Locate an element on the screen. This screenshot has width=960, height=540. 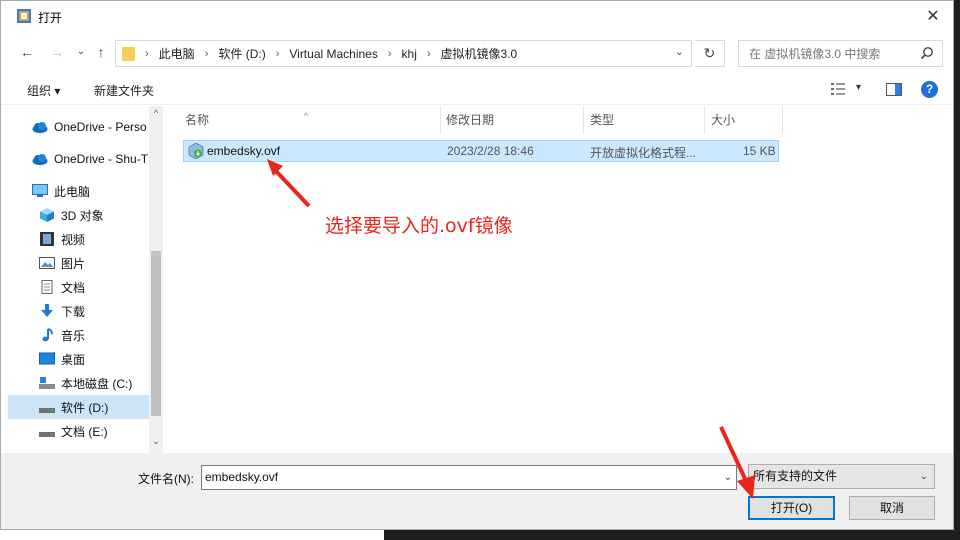
video-icon is located at coordinates (47, 239).